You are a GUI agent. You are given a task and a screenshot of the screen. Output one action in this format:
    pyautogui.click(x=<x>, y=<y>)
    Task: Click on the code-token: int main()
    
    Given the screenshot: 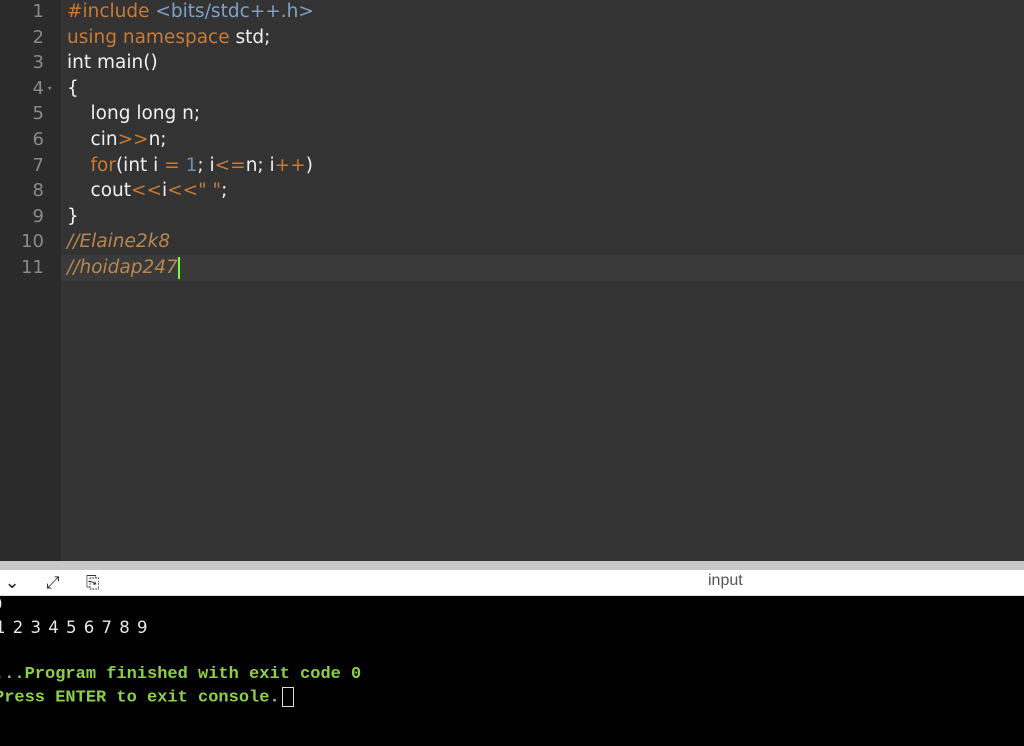 What is the action you would take?
    pyautogui.click(x=112, y=63)
    